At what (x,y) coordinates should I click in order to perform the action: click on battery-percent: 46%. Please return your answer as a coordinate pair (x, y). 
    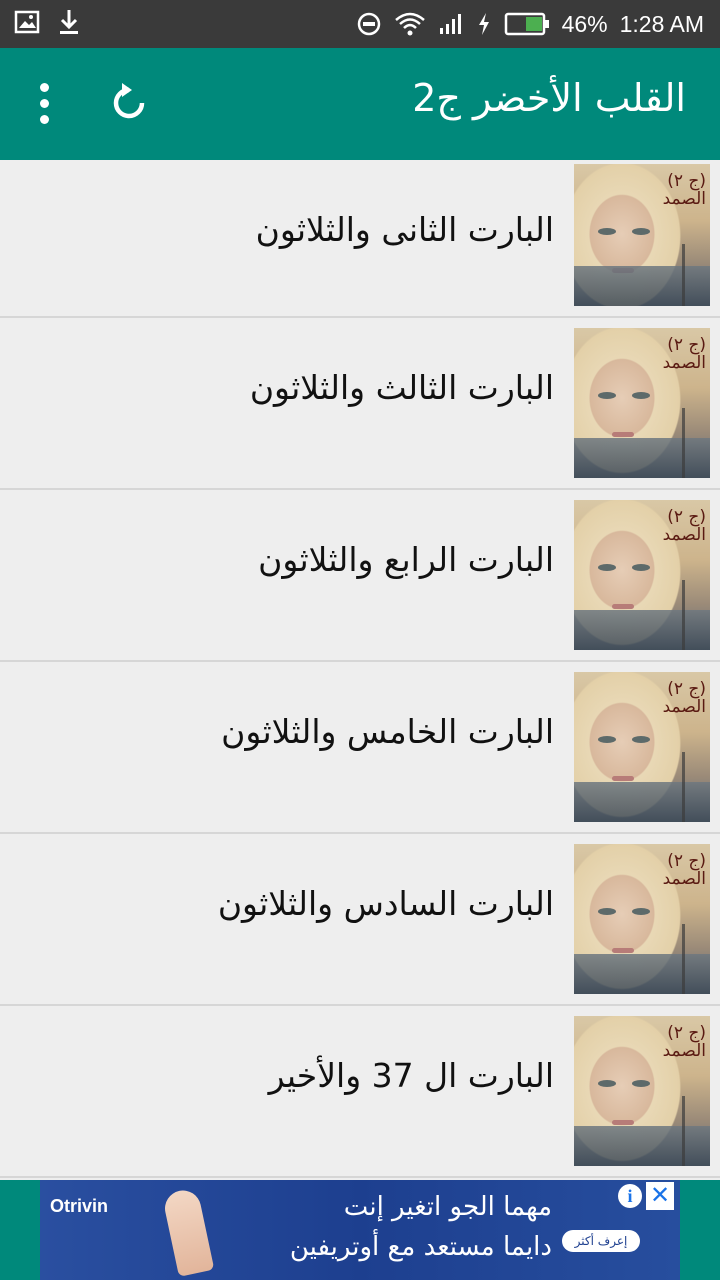
    Looking at the image, I should click on (584, 23).